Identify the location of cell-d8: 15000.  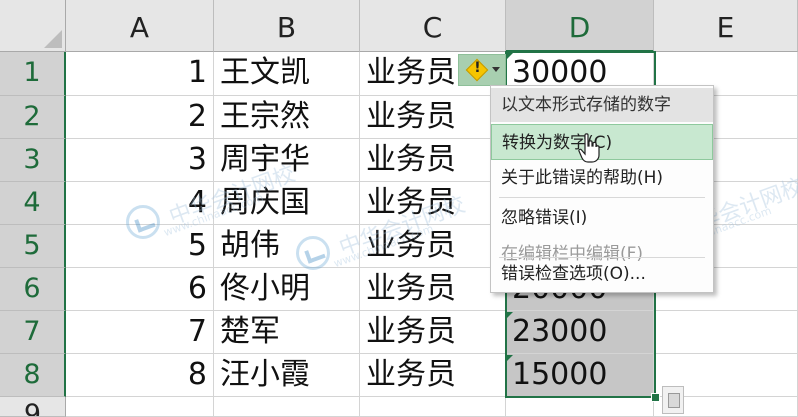
(580, 375).